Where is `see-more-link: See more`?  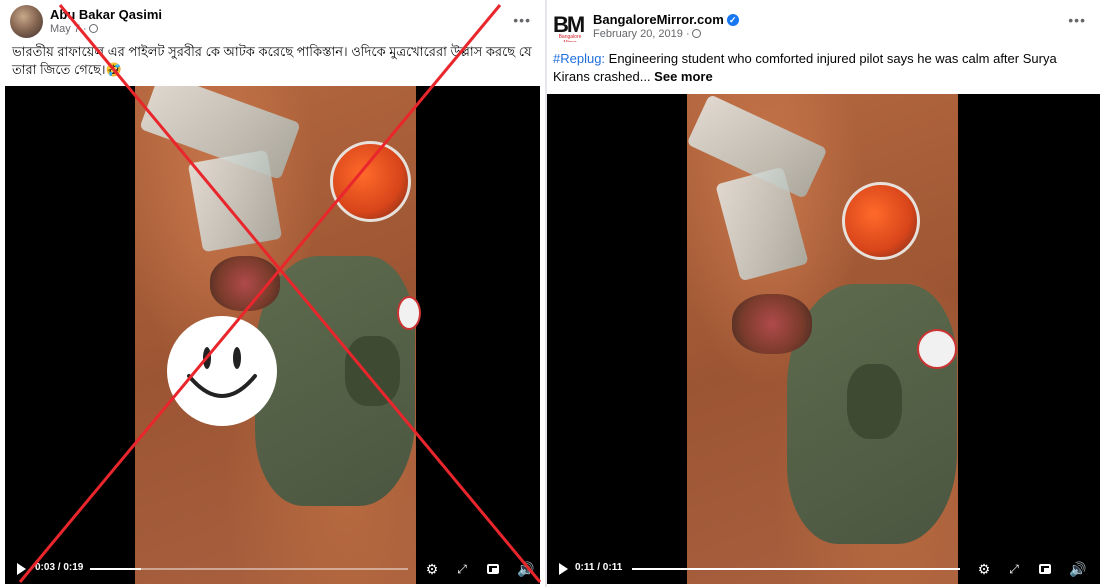
see-more-link: See more is located at coordinates (683, 76).